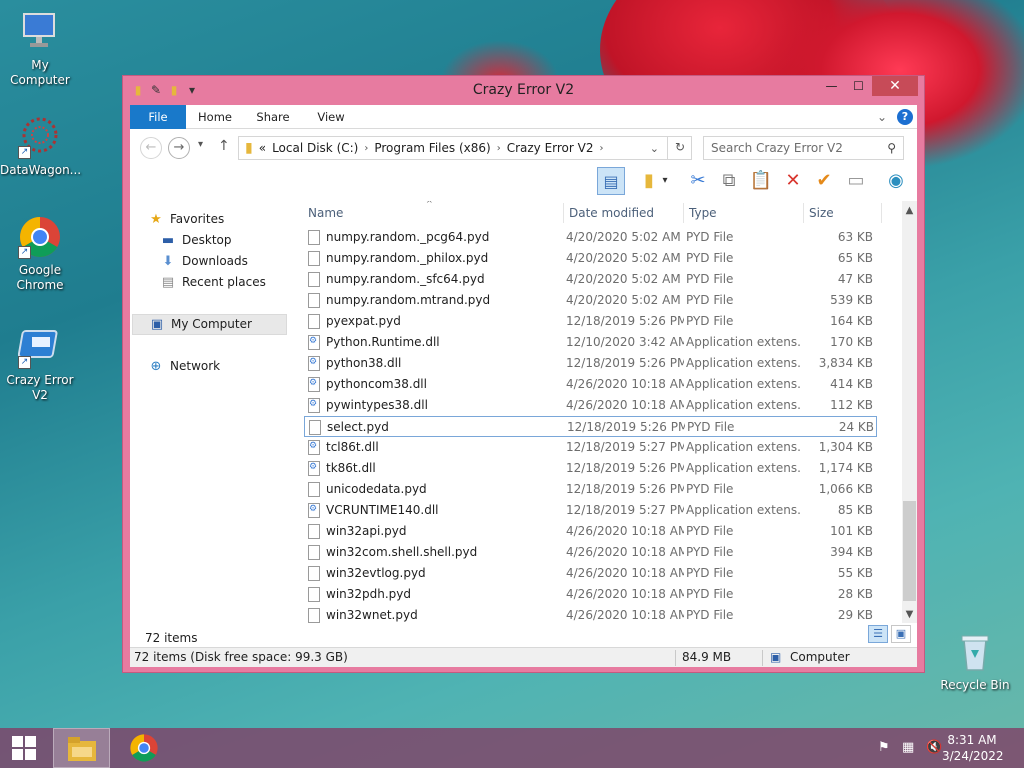 This screenshot has width=1024, height=768. Describe the element at coordinates (698, 181) in the screenshot. I see `cut-icon: ✂` at that location.